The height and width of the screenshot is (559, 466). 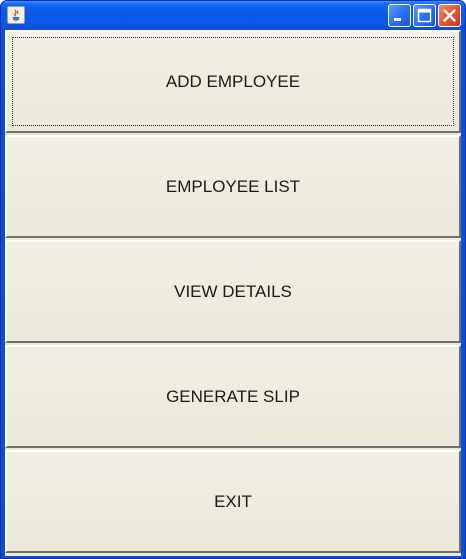 I want to click on maximize-button, so click(x=424, y=15).